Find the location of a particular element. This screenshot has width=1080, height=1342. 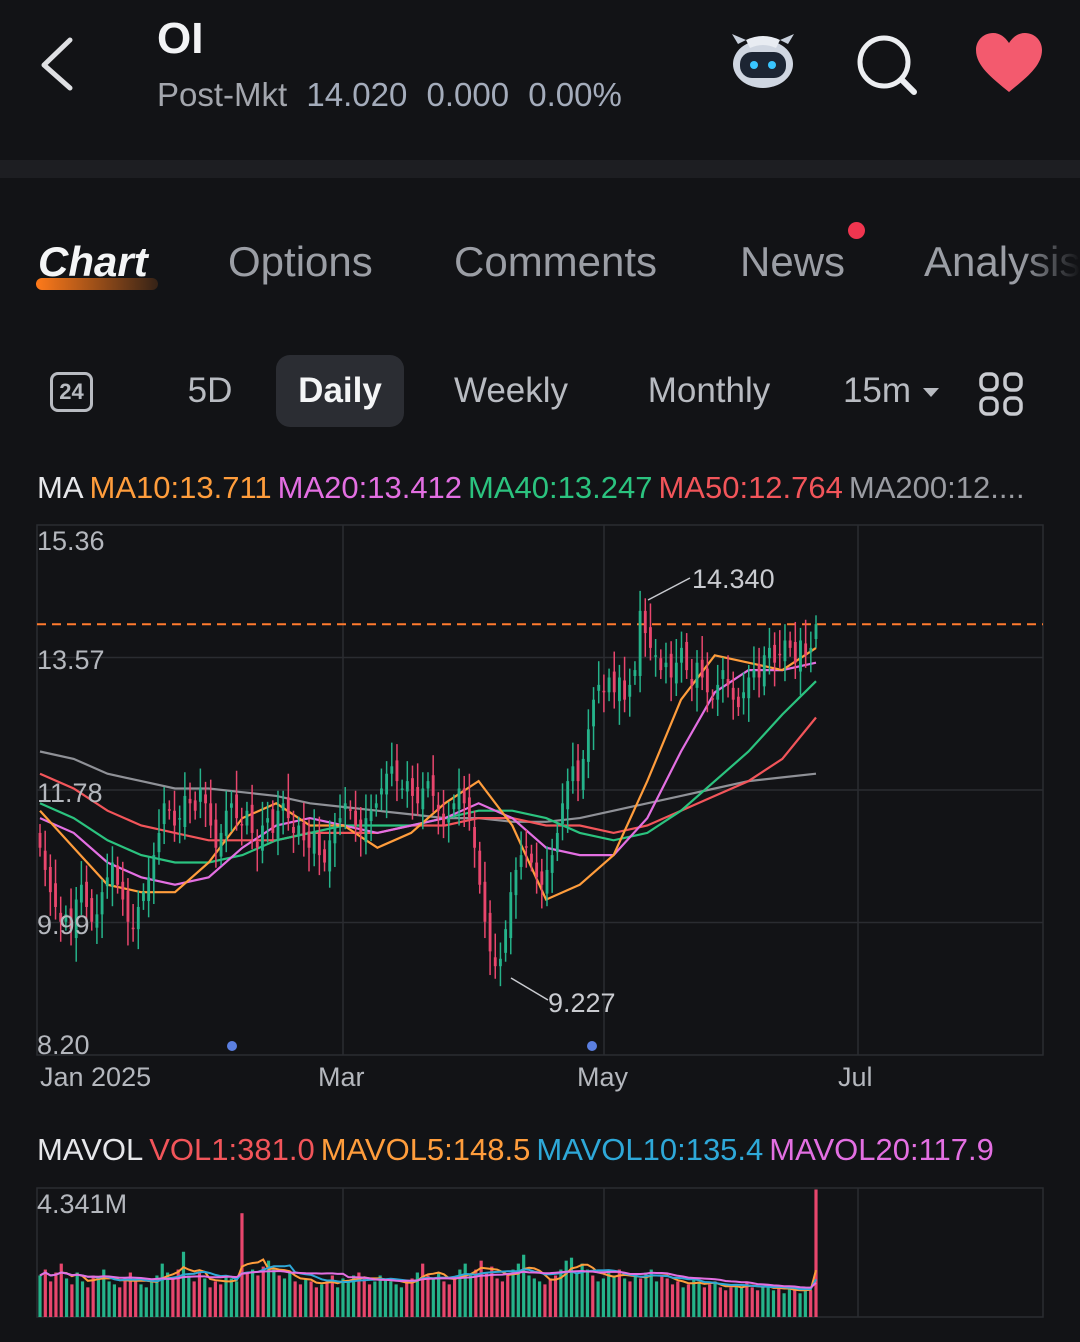

period-5d: 5D is located at coordinates (210, 391).